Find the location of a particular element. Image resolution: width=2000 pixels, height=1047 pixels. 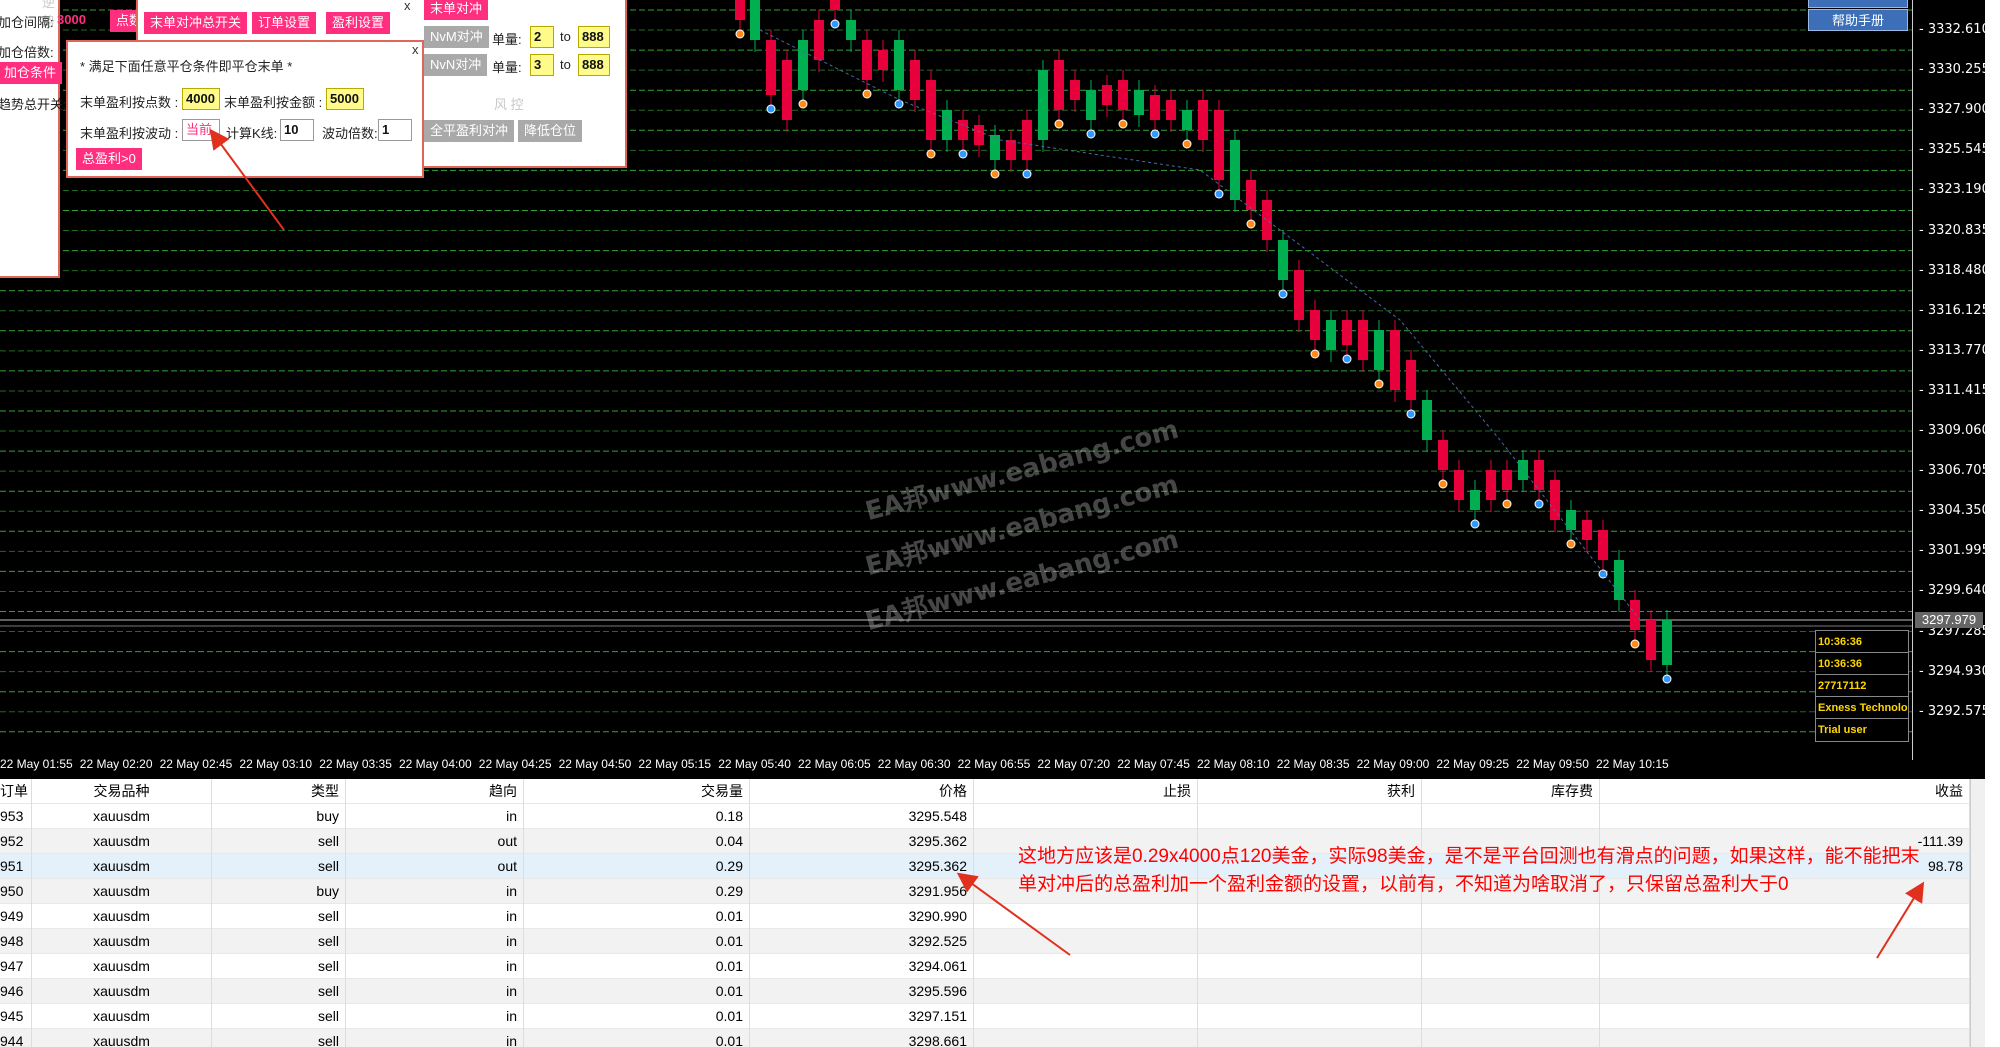

table-header: 订单 交易品种 类型 趋向 交易量 价格 止损 获利 库存费 收益 is located at coordinates (985, 791).